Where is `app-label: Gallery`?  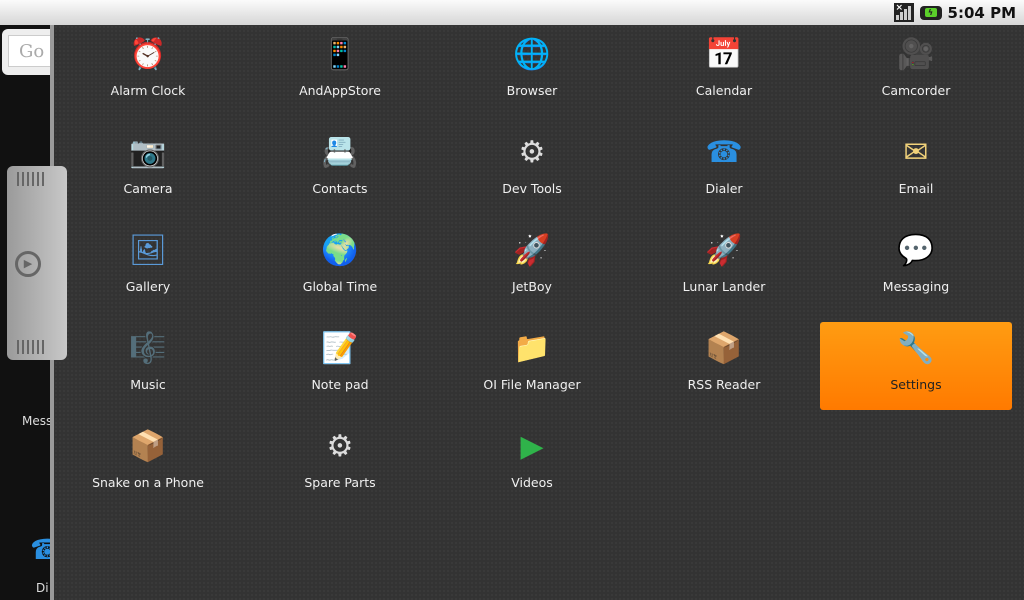 app-label: Gallery is located at coordinates (148, 286).